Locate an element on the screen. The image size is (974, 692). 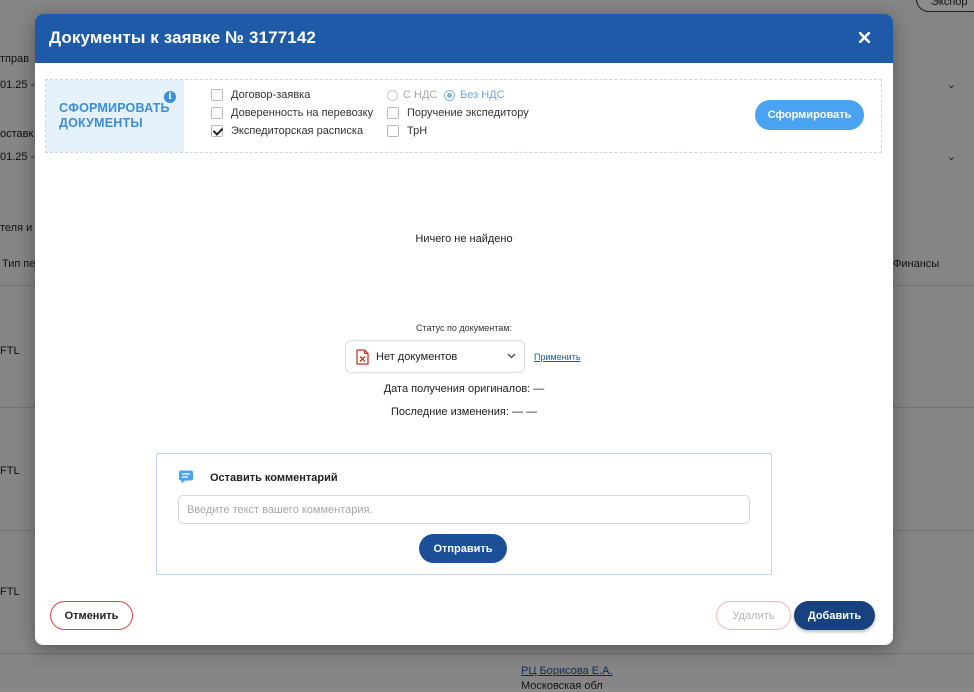
generate-label-area: СФОРМИРОВАТЬ ДОКУМЕНТЫ i is located at coordinates (115, 116).